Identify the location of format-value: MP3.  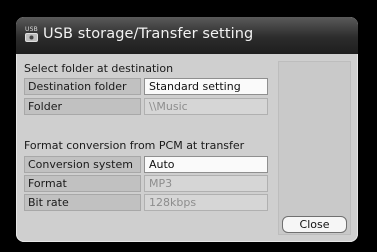
(206, 183).